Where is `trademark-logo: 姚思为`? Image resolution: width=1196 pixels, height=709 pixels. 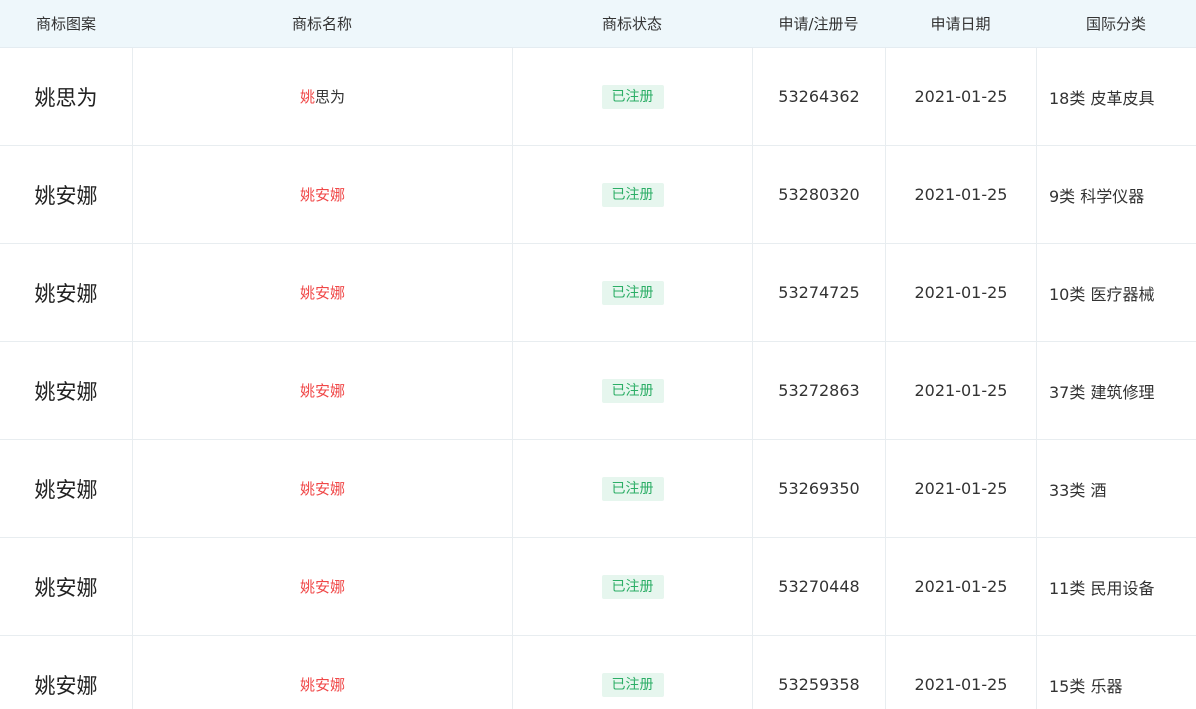
trademark-logo: 姚思为 is located at coordinates (66, 96).